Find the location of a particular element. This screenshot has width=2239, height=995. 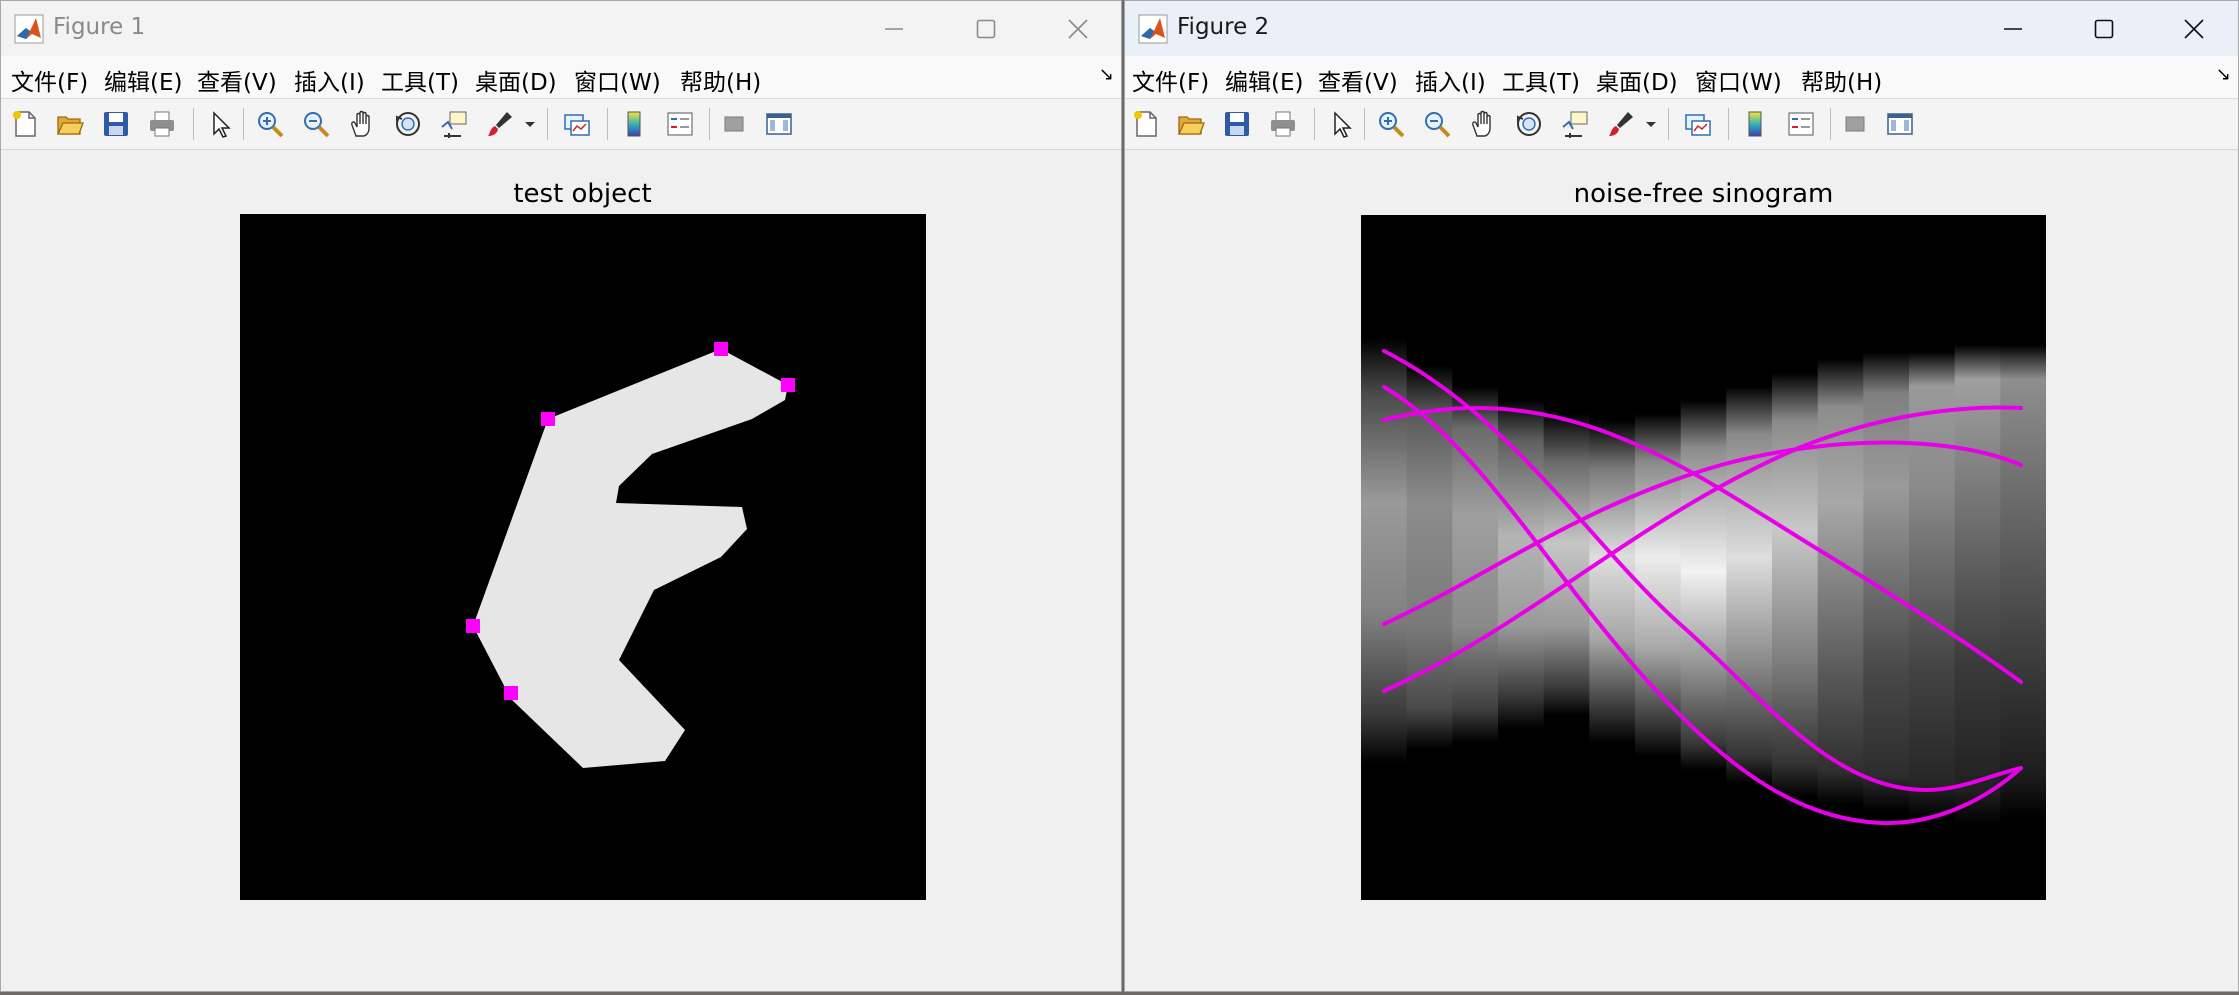

save-icon is located at coordinates (1237, 124).